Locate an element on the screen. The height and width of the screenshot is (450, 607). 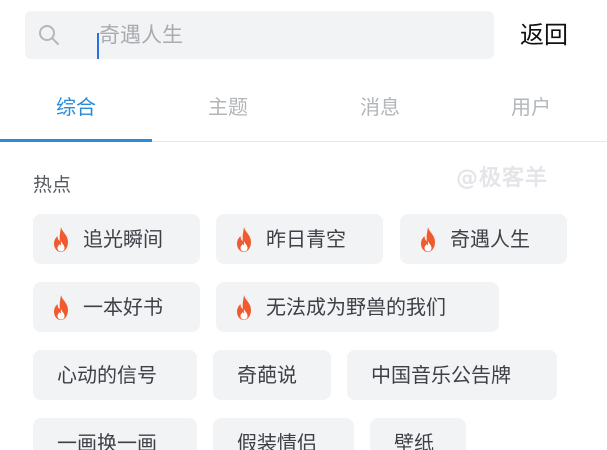
chip-label: 中国音乐公告牌 is located at coordinates (441, 375).